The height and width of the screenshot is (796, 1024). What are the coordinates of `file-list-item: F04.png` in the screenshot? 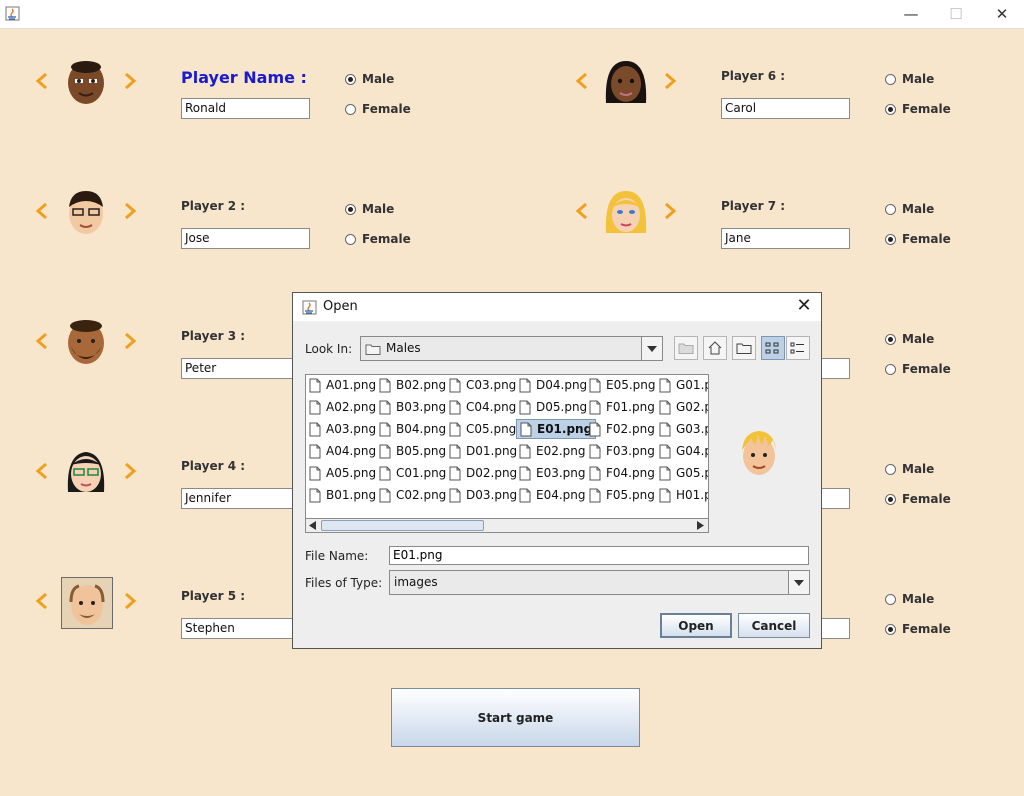 It's located at (620, 473).